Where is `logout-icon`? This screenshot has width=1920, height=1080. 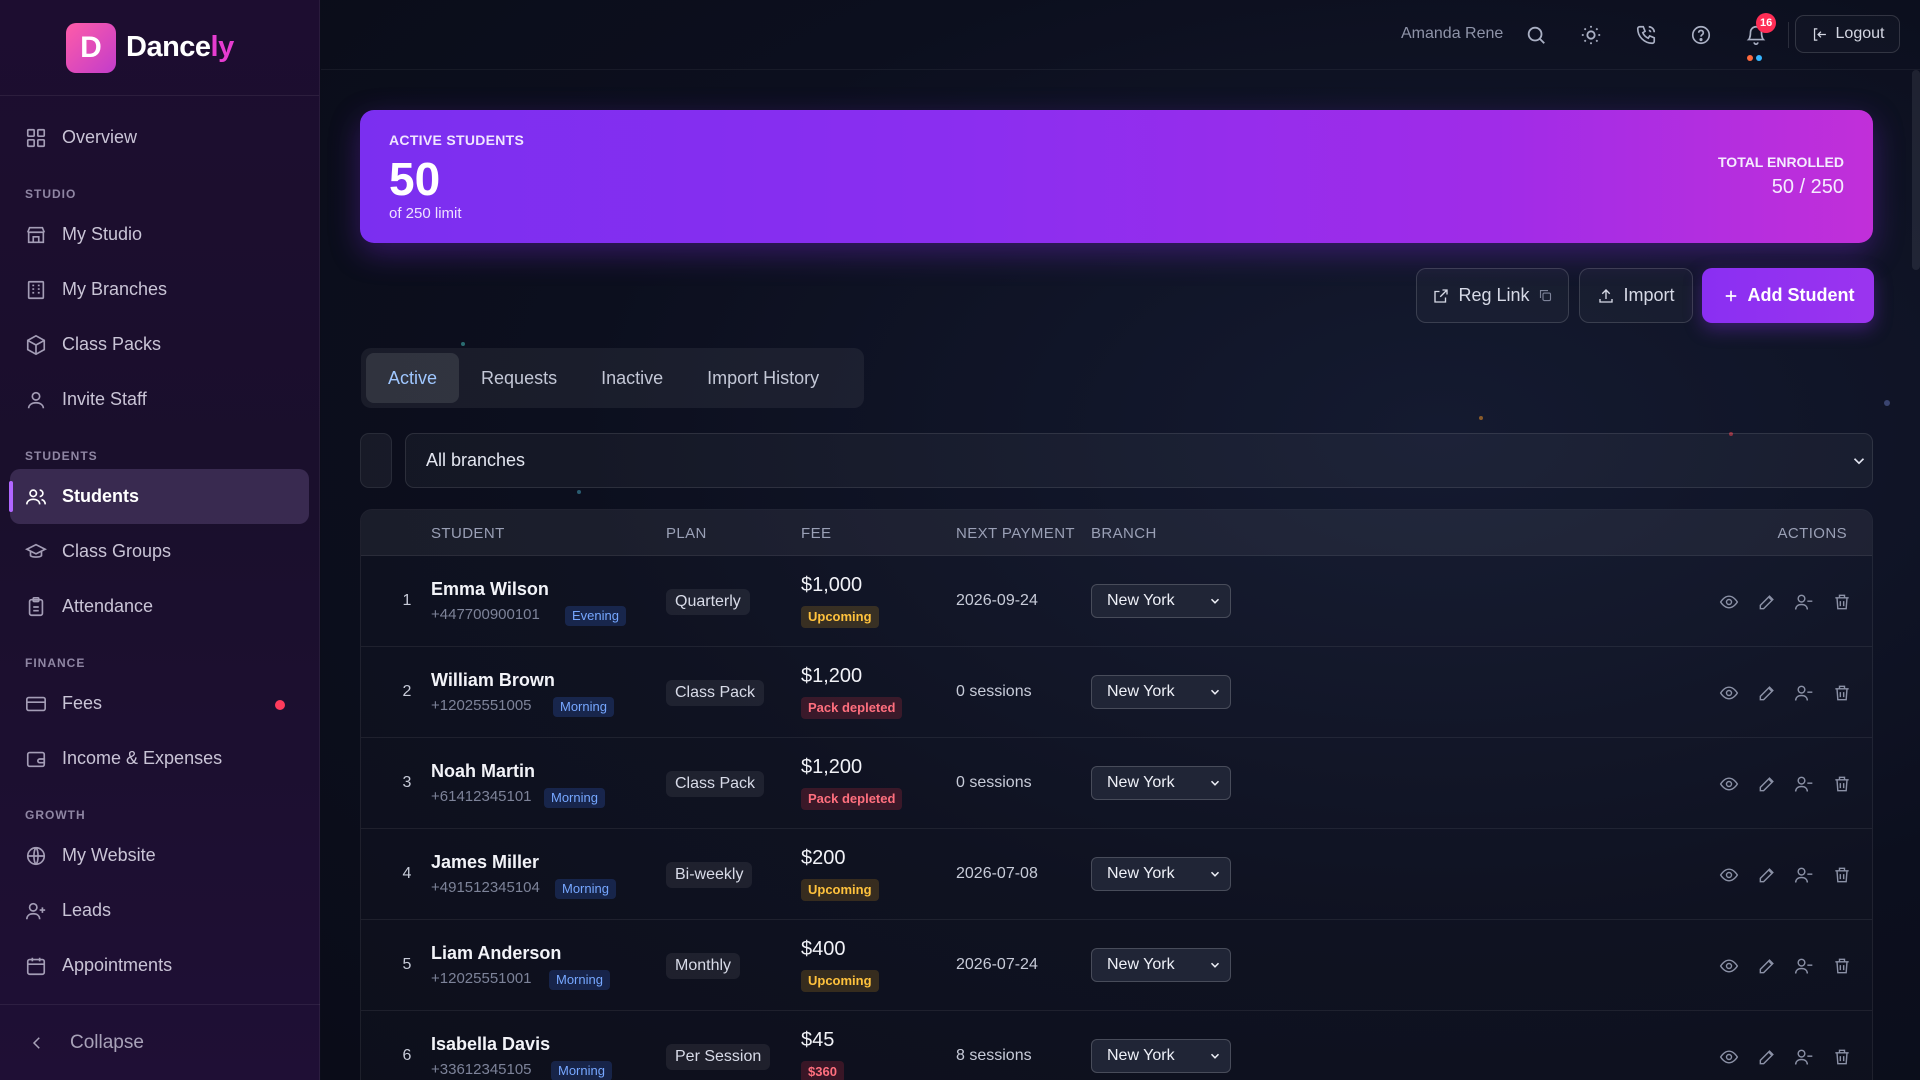 logout-icon is located at coordinates (1819, 34).